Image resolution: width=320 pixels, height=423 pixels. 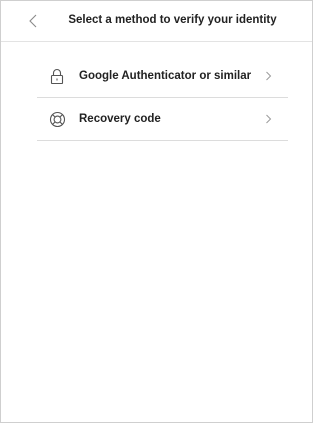 I want to click on header-bar: Select a method to verify your identity, so click(x=156, y=21).